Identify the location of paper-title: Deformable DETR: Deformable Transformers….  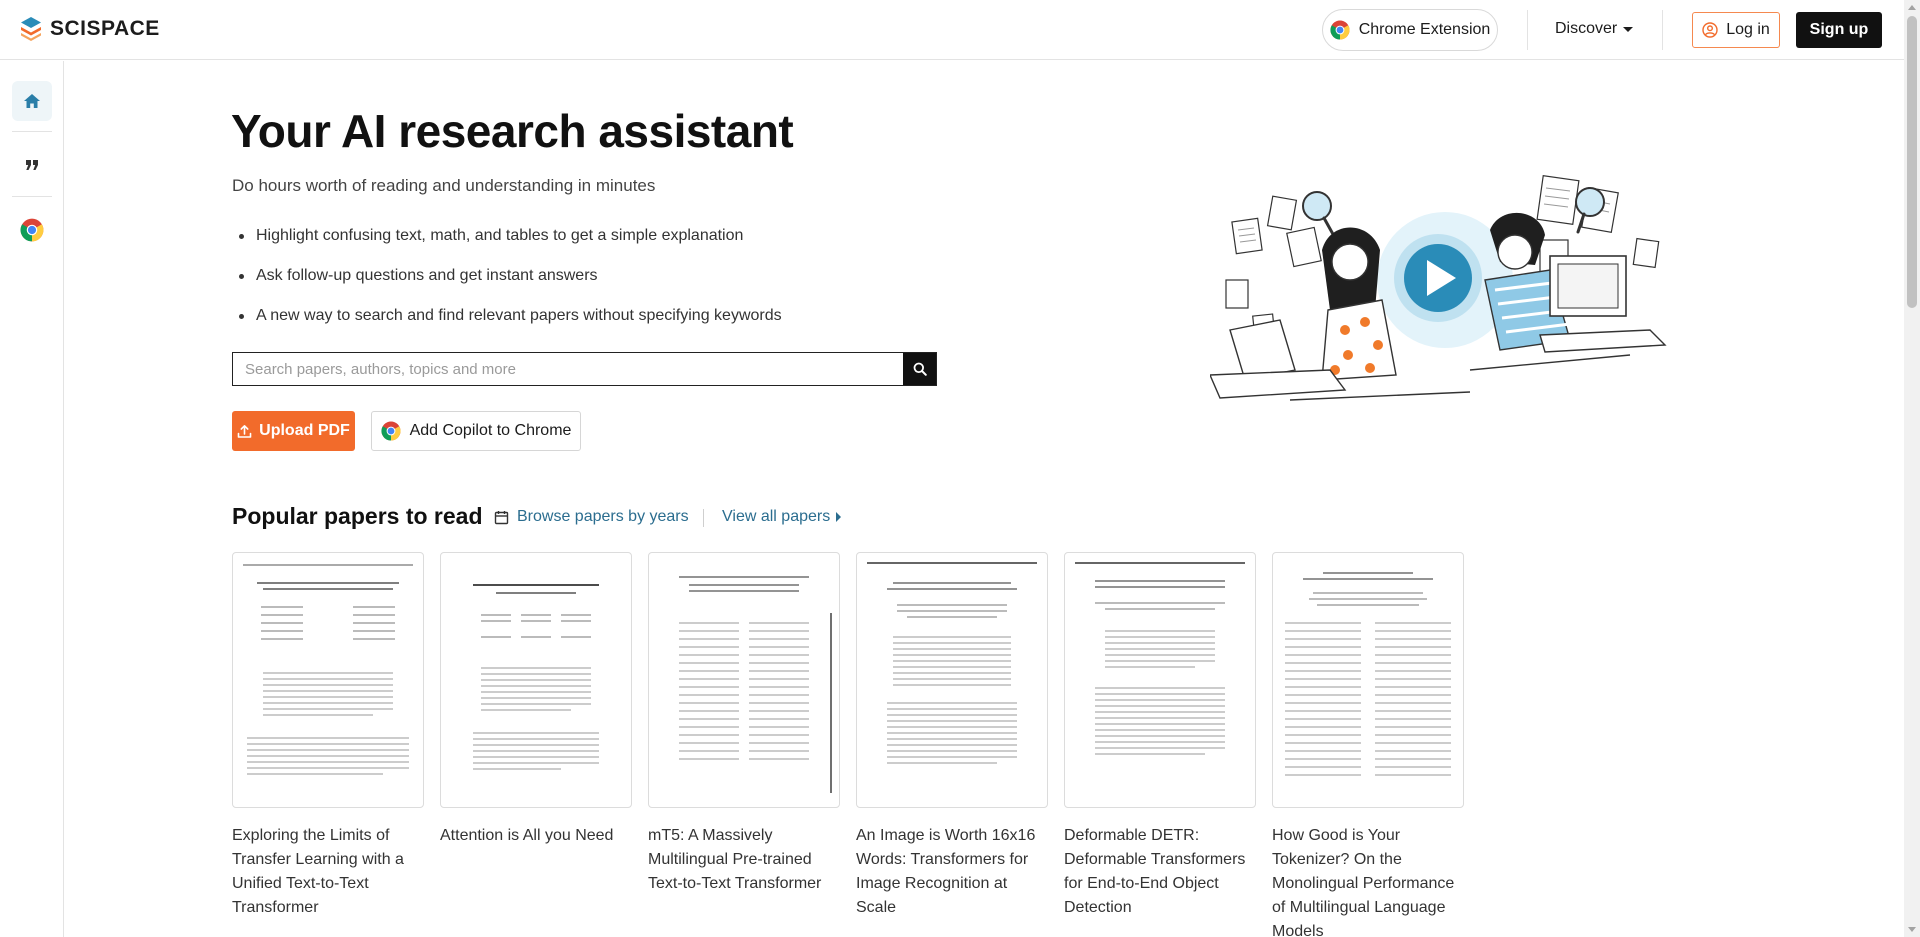
(1160, 872).